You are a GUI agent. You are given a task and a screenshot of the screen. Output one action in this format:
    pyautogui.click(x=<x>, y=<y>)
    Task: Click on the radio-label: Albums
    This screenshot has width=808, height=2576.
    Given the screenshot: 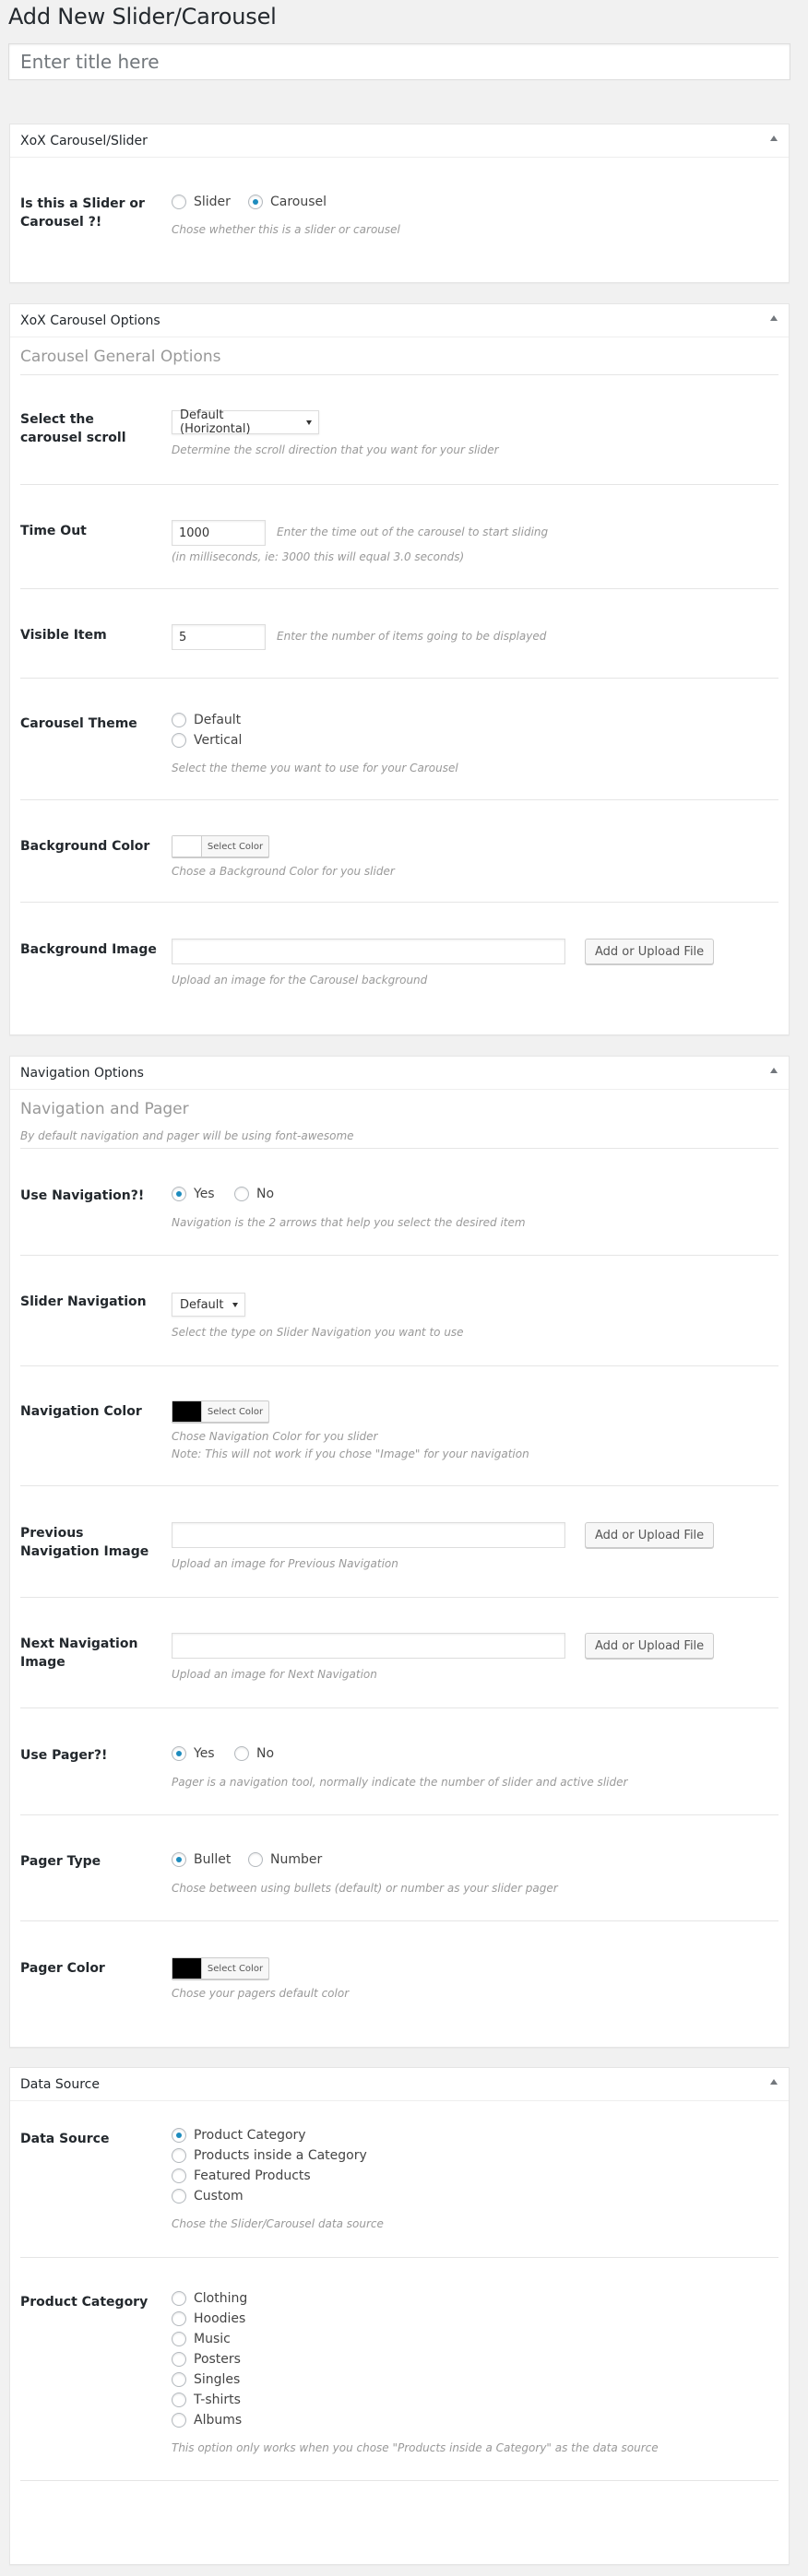 What is the action you would take?
    pyautogui.click(x=218, y=2420)
    